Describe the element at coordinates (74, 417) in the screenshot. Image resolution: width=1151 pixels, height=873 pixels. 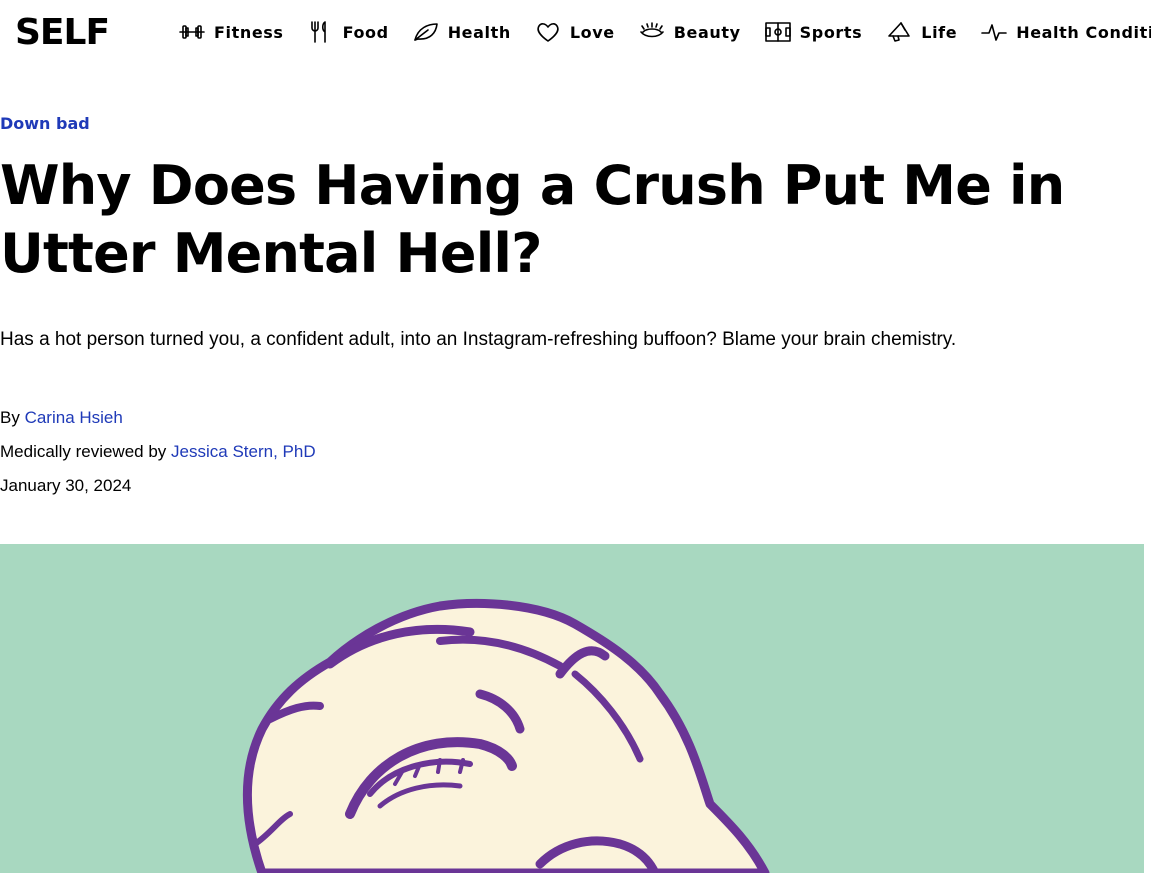
I see `author-link: Carina Hsieh` at that location.